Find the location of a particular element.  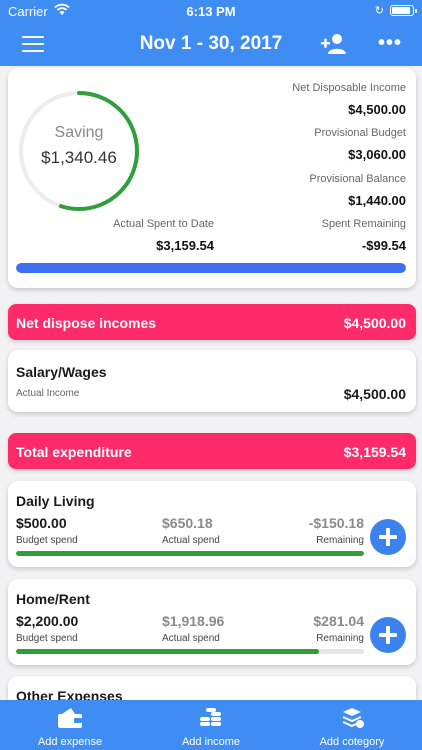

status-bar: Carrier 6:13 PM ↻ is located at coordinates (211, 11).